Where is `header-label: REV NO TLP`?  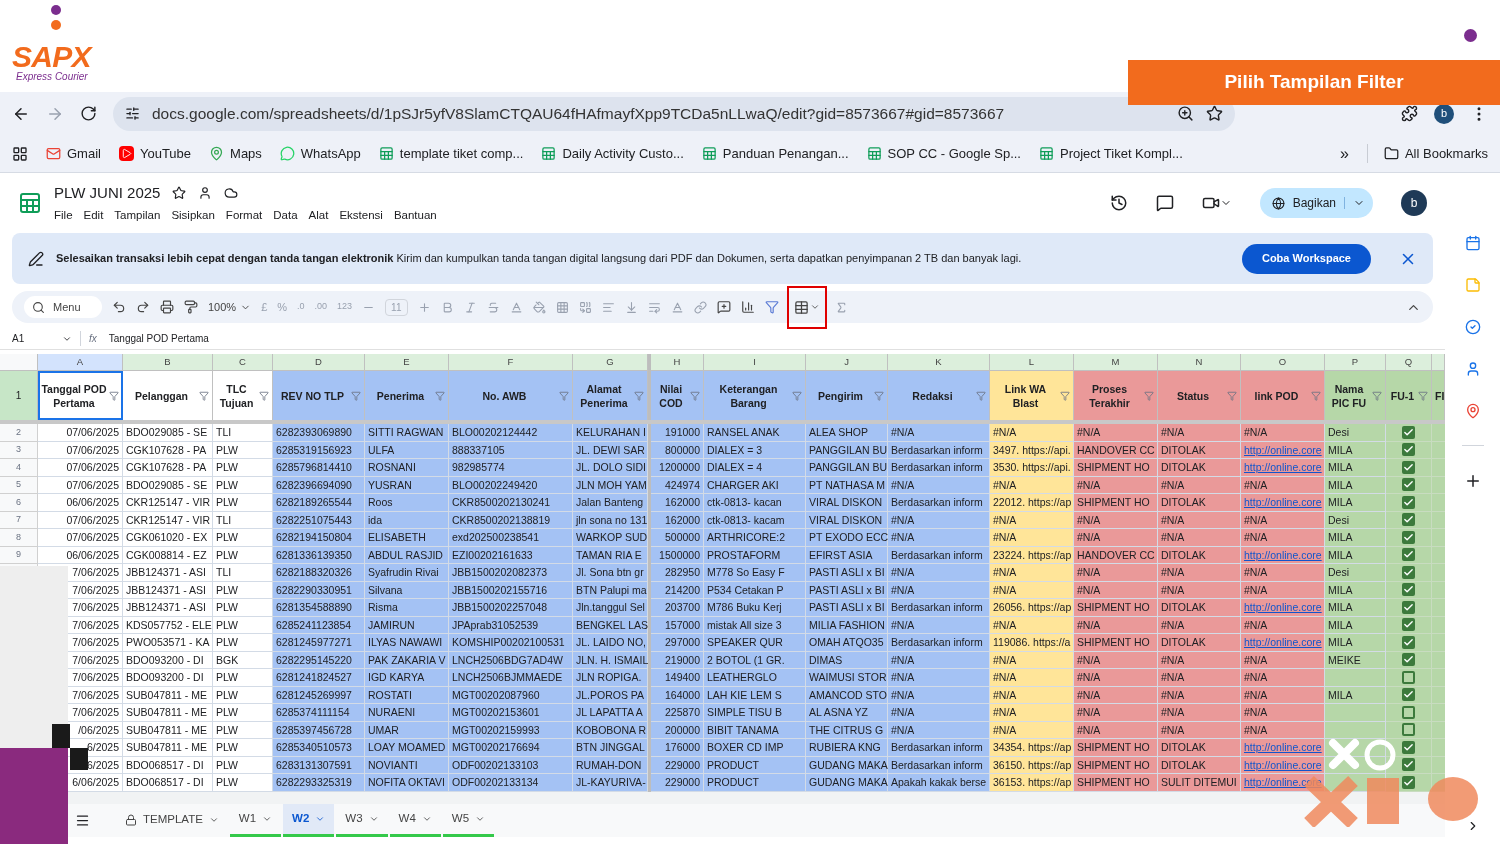
header-label: REV NO TLP is located at coordinates (312, 395).